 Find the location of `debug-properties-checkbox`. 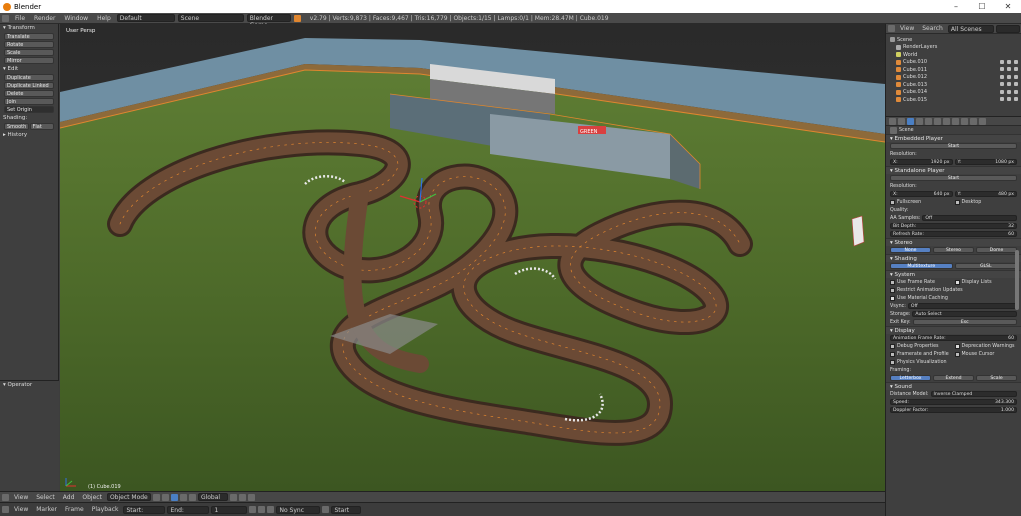

debug-properties-checkbox is located at coordinates (892, 346).